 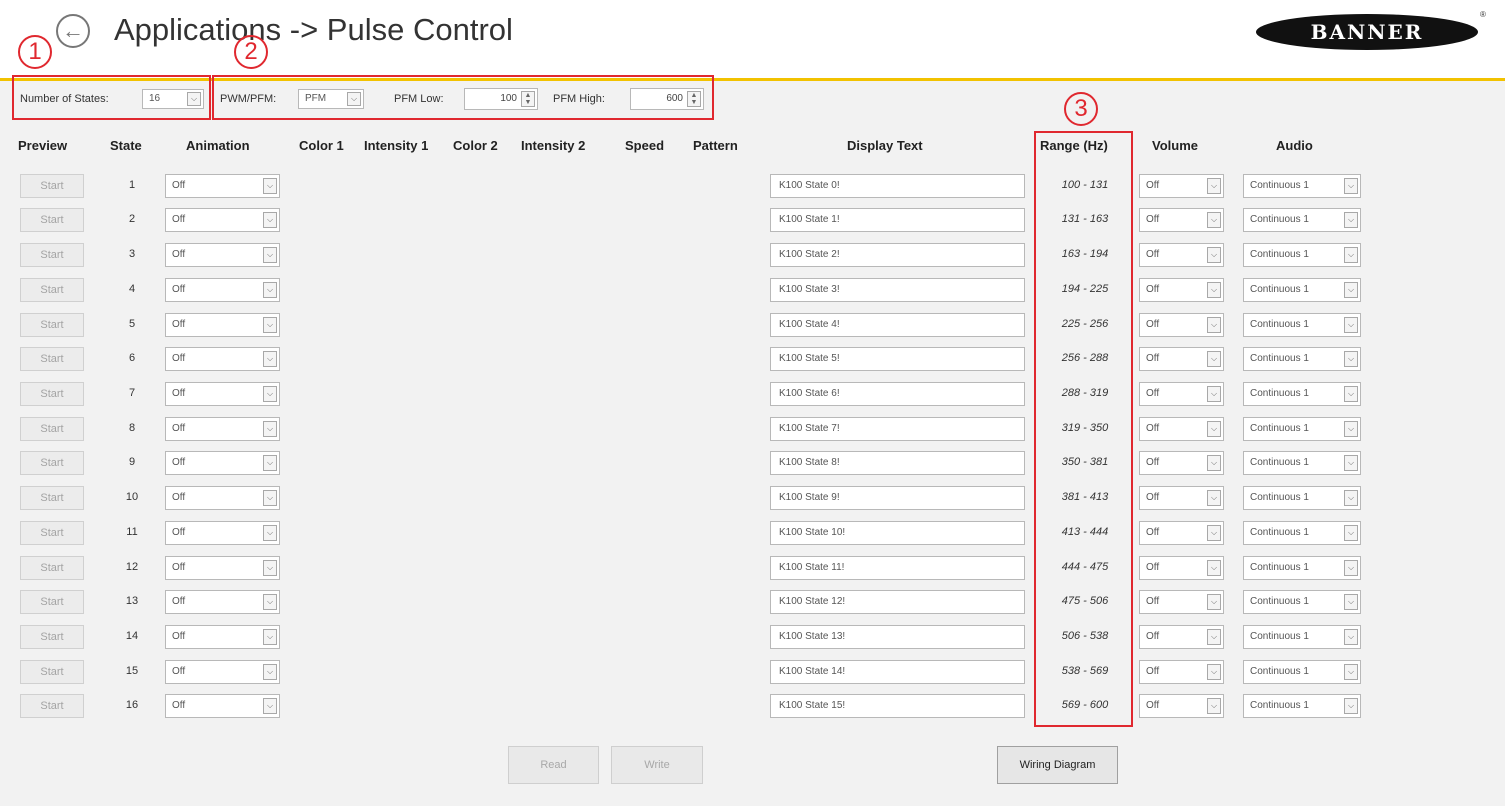 What do you see at coordinates (657, 765) in the screenshot?
I see `write-button: Write` at bounding box center [657, 765].